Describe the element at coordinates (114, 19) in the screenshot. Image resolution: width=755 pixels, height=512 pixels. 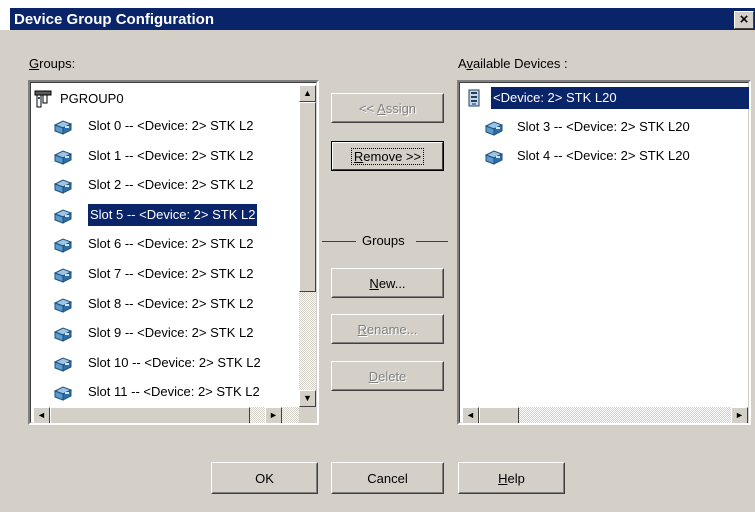
I see `window-title: Device Group Configuration` at that location.